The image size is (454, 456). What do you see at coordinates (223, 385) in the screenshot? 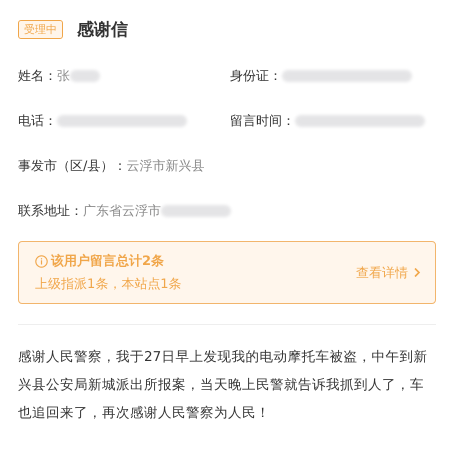
I see `message-text: 感谢人民警察，我于27日早上发现我的电动摩托车被盗，中午到新兴县公安局新城派出所报案，当天晚上民警就告诉我抓到人了，车也追回来了，再次感谢人民警察为人民！` at bounding box center [223, 385].